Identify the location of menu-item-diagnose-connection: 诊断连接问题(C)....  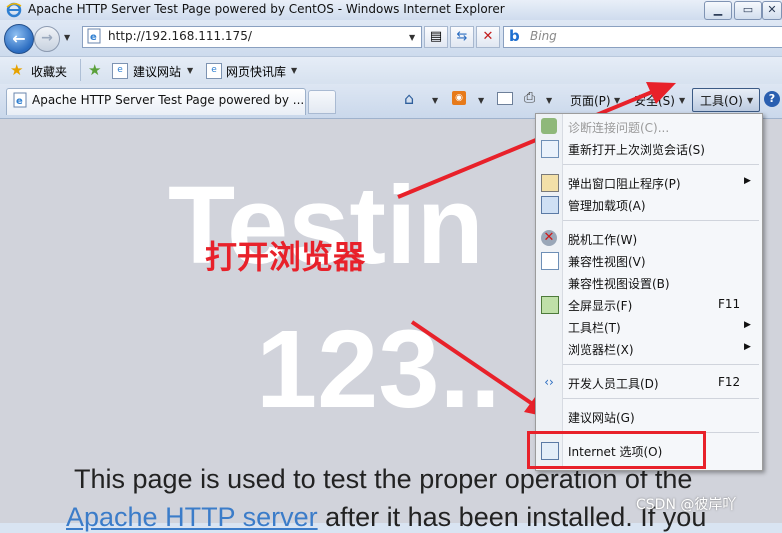
(619, 128).